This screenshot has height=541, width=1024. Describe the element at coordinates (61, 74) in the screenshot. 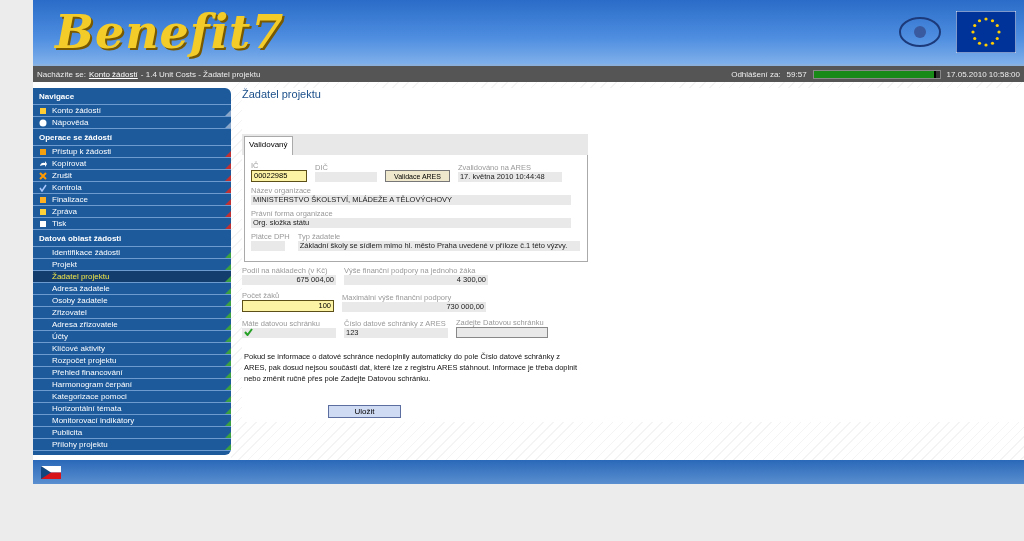

I see `breadcrumb-label: Nacházíte se:` at that location.